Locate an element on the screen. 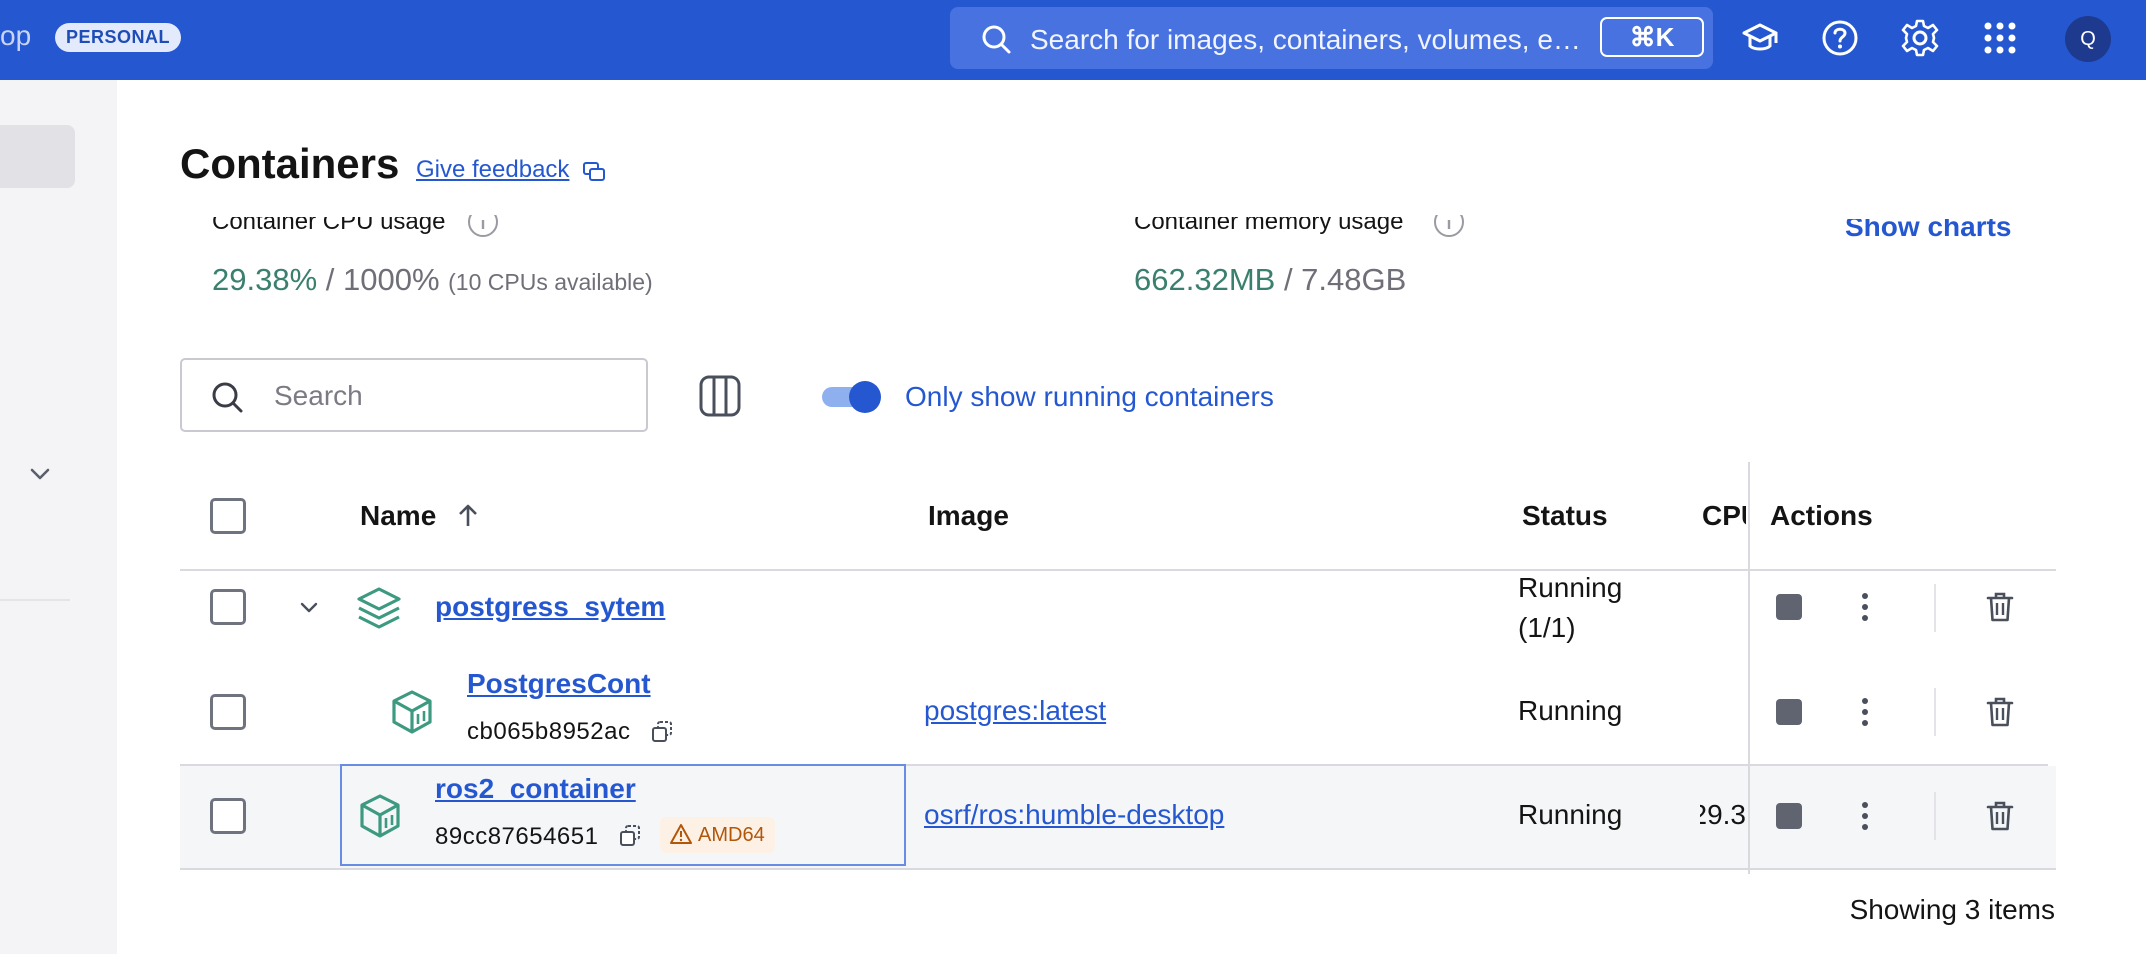 This screenshot has height=954, width=2146. memory-usage-label: Container memory usage is located at coordinates (1269, 221).